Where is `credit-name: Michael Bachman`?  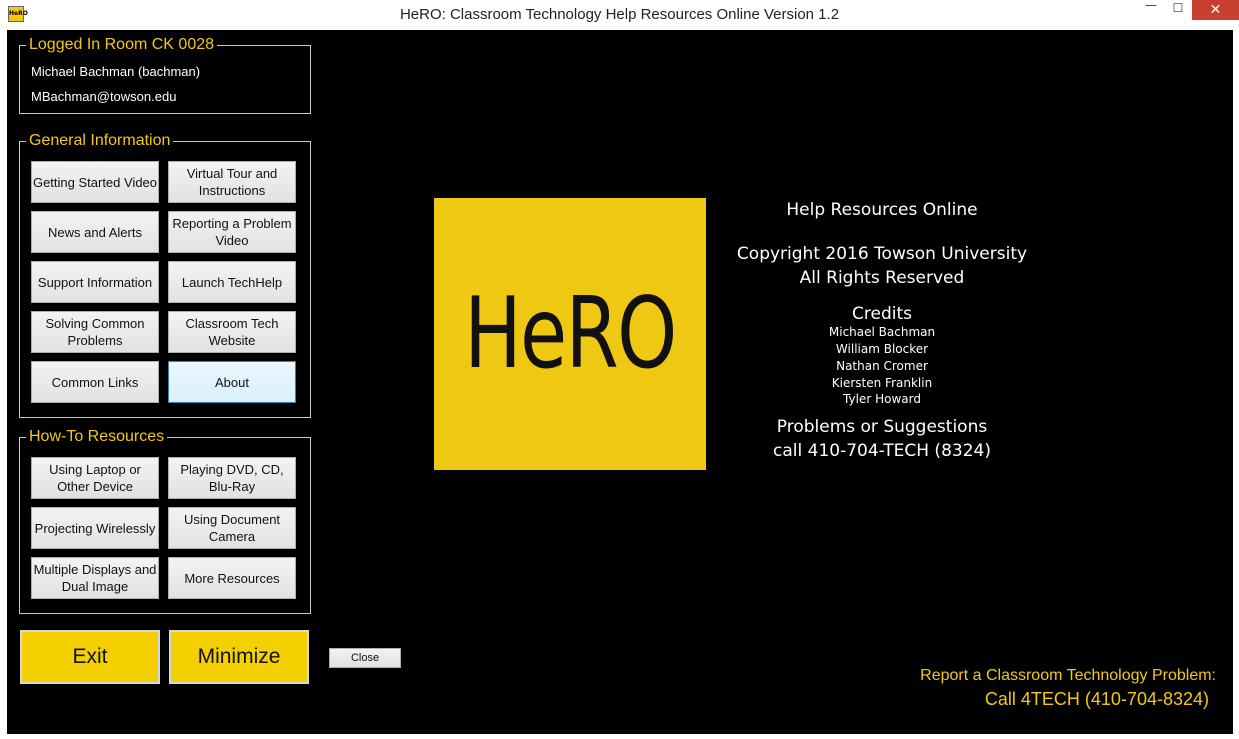
credit-name: Michael Bachman is located at coordinates (882, 332).